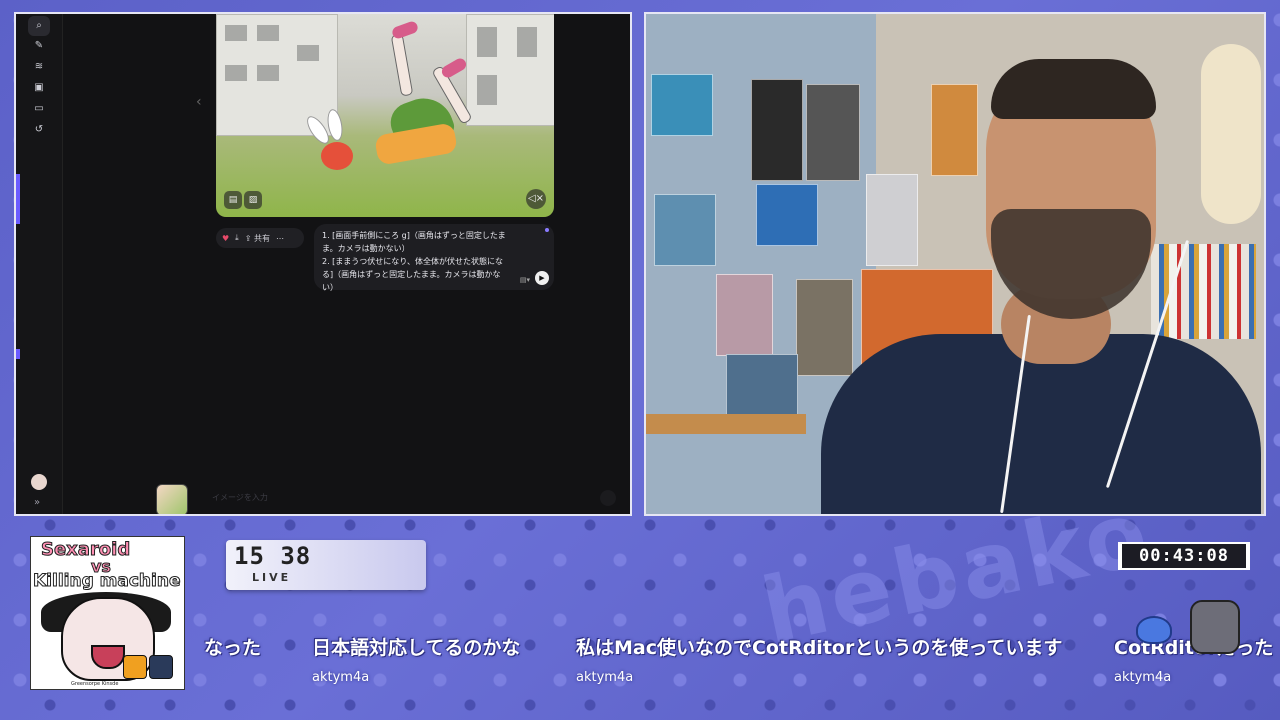 This screenshot has height=720, width=1280. What do you see at coordinates (237, 238) in the screenshot?
I see `download-icon: ⤓` at bounding box center [237, 238].